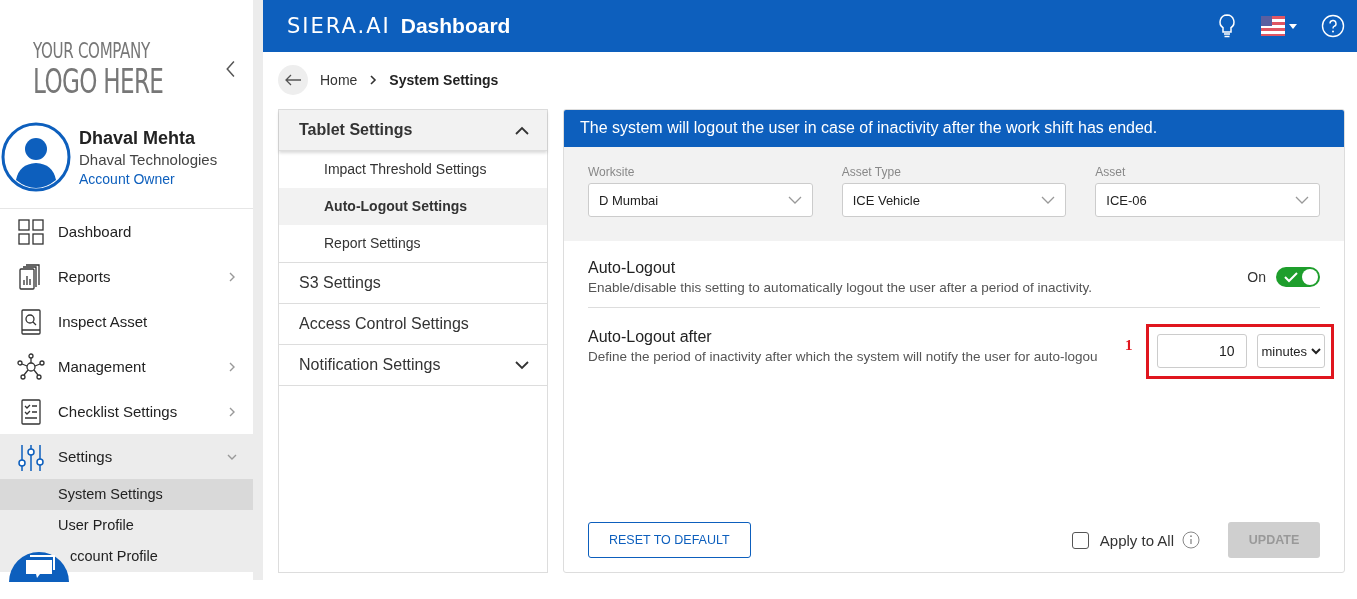 The width and height of the screenshot is (1357, 599). Describe the element at coordinates (1080, 540) in the screenshot. I see `checkbox` at that location.